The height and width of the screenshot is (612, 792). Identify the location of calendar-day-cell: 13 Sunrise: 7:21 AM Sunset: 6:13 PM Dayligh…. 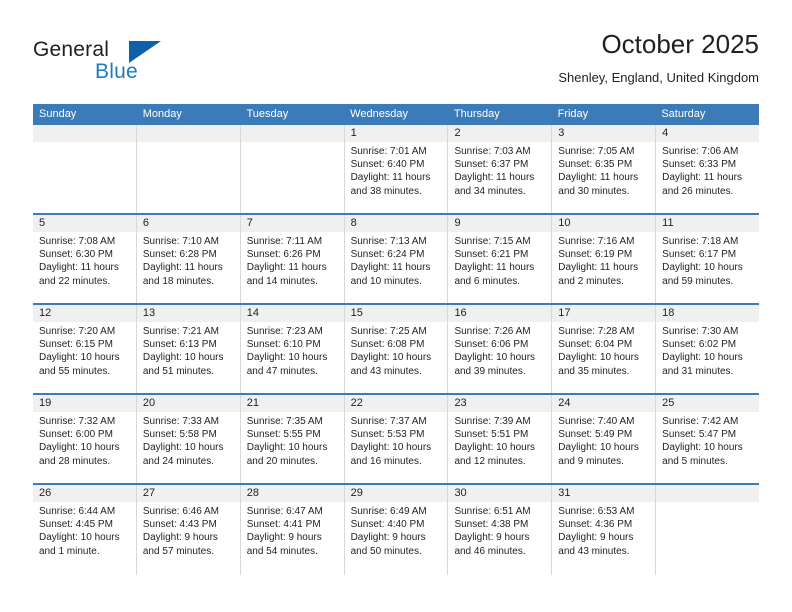
(188, 349).